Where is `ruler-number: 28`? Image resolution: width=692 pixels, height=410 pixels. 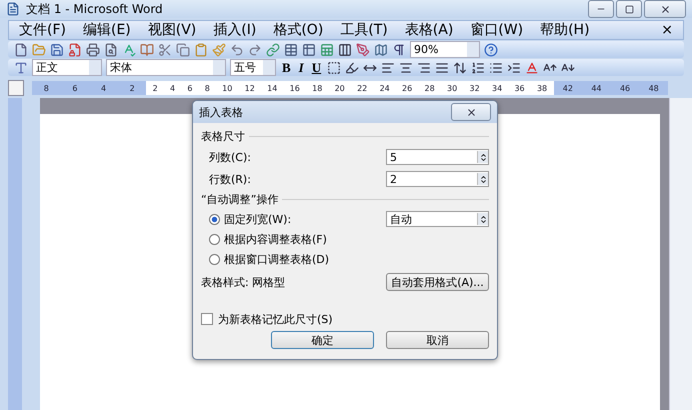
ruler-number: 28 is located at coordinates (429, 88).